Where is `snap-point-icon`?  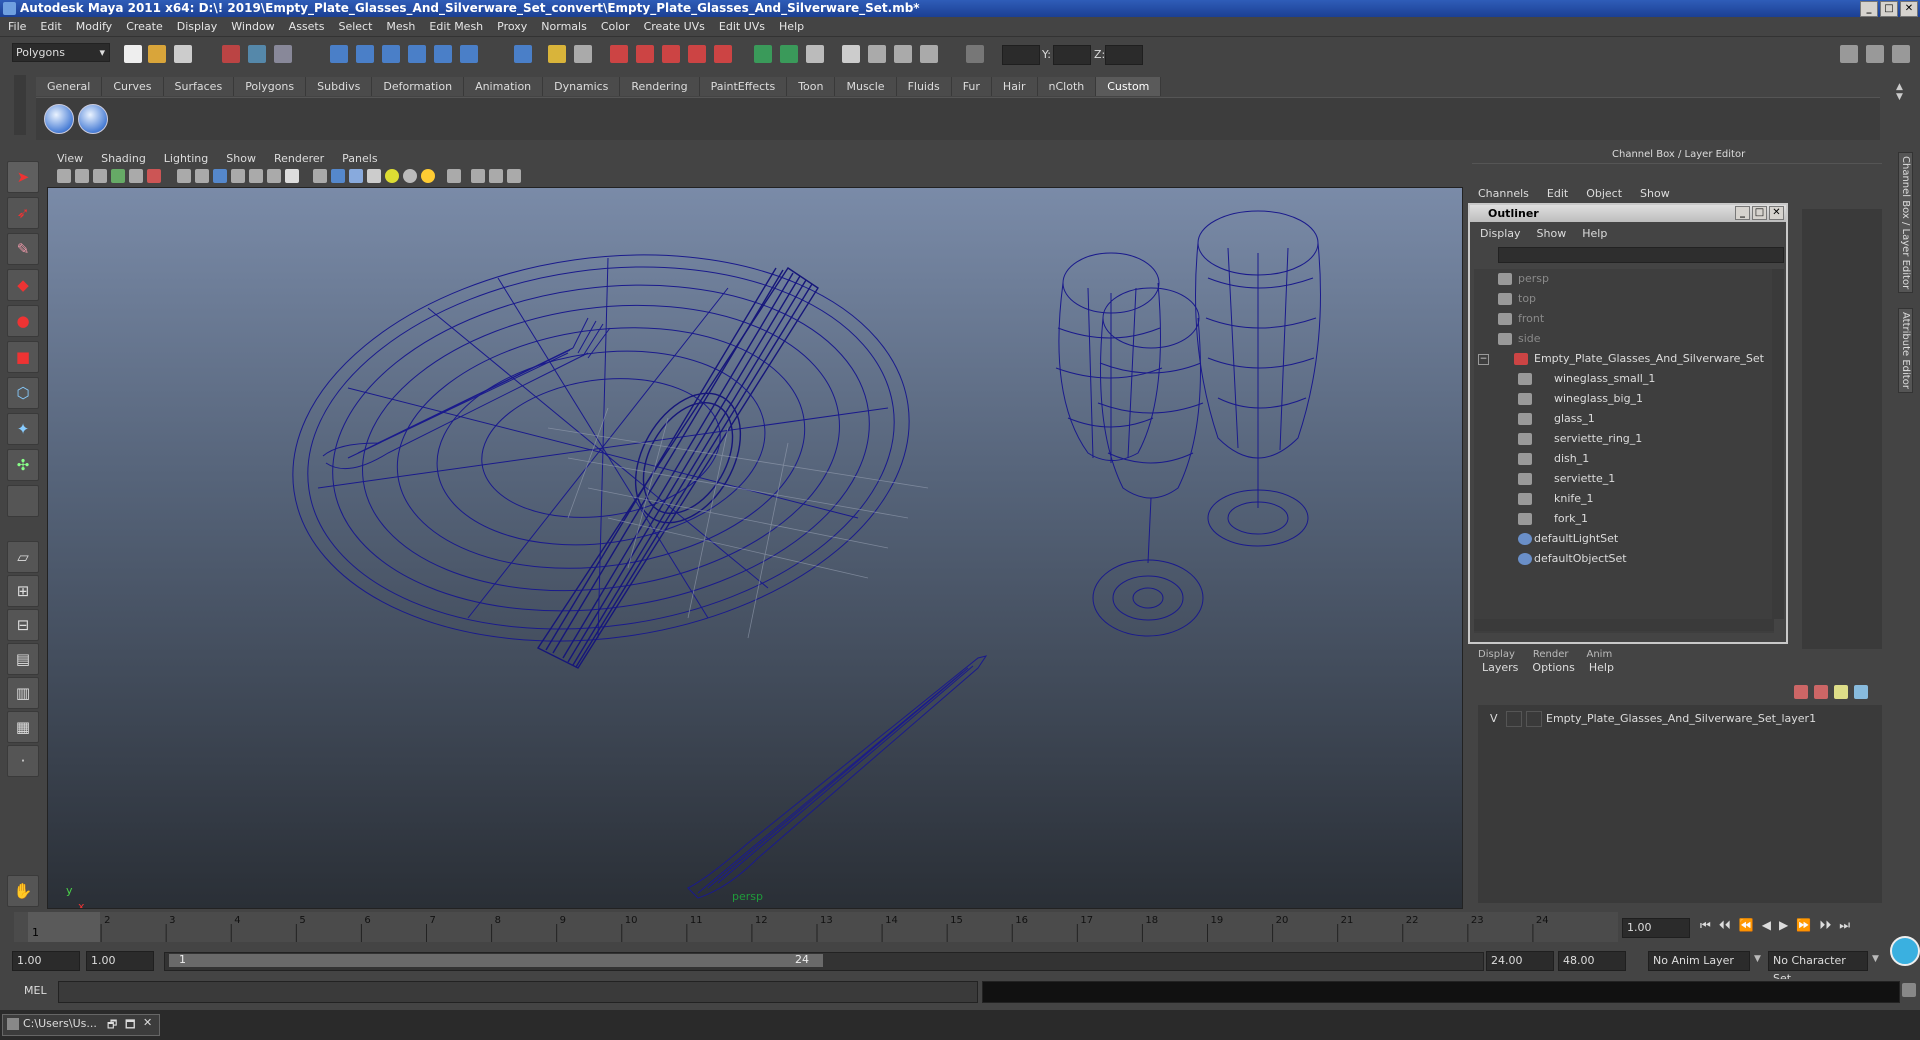 snap-point-icon is located at coordinates (391, 54).